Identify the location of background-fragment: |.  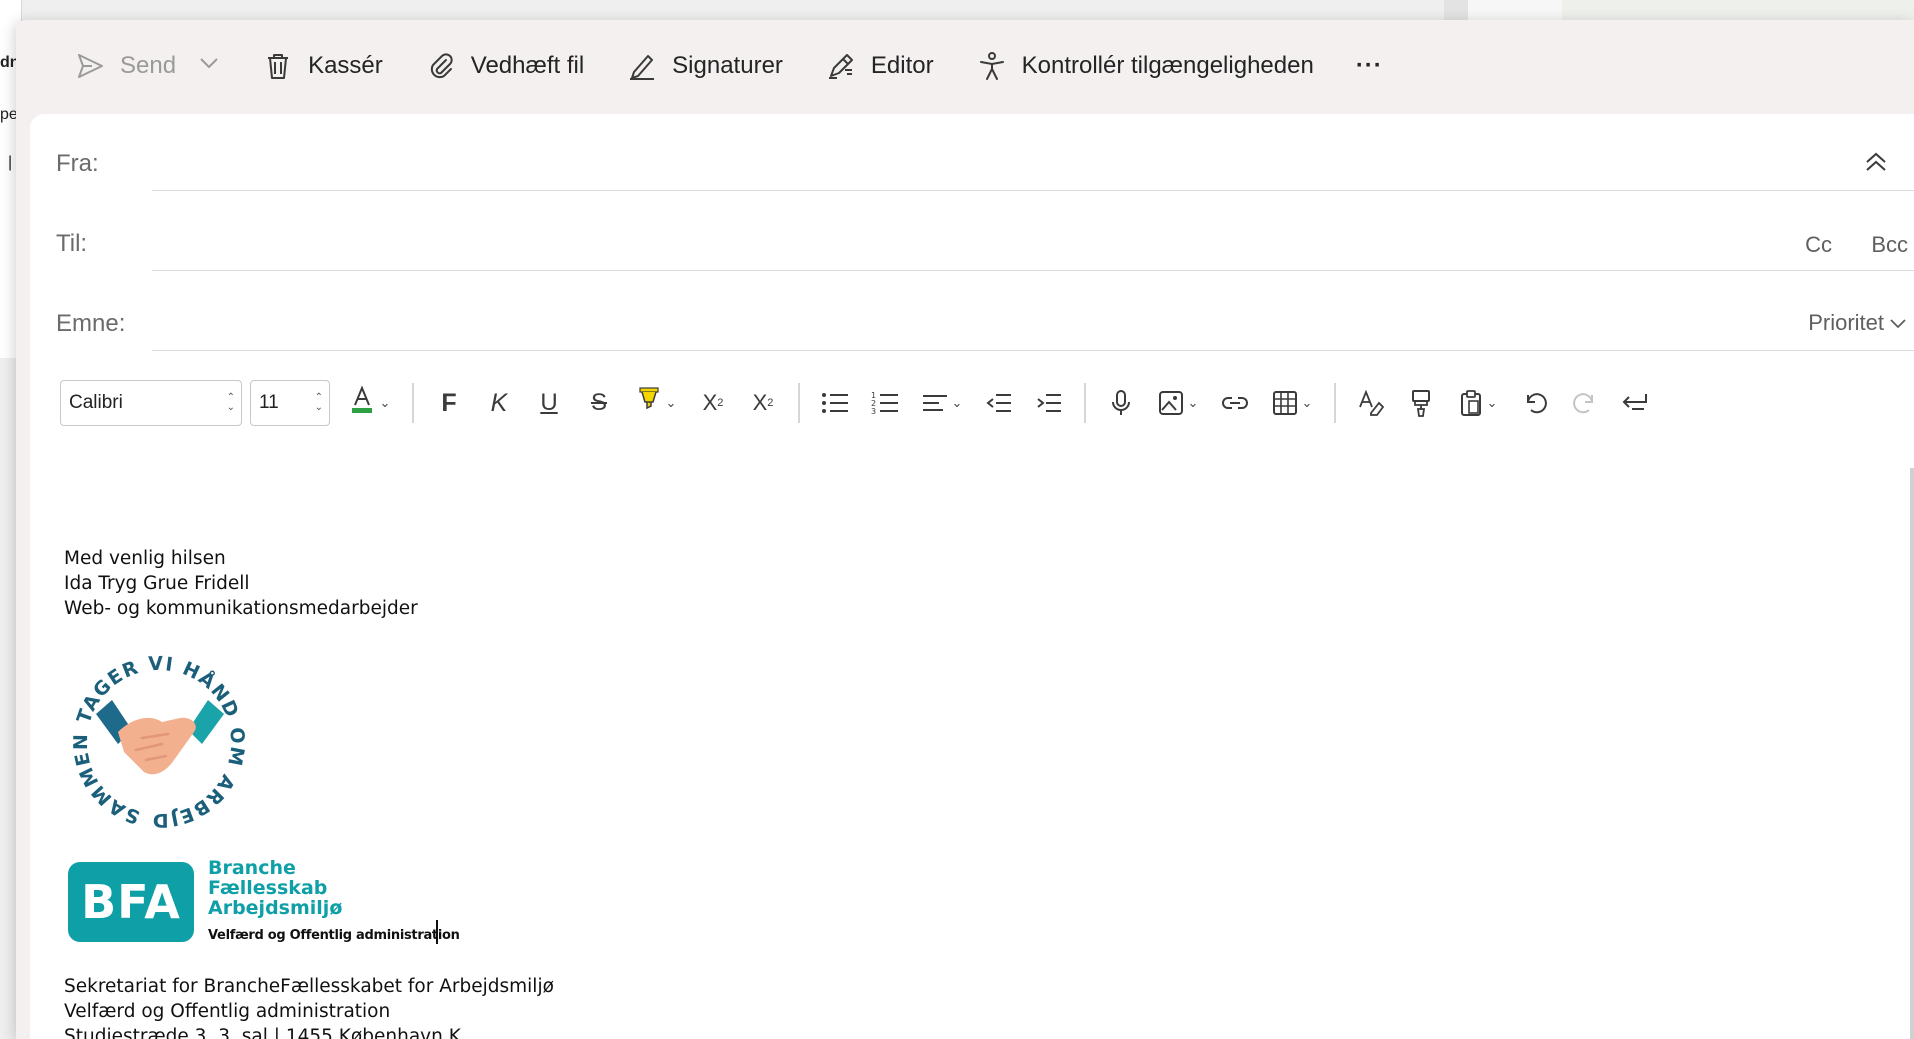
(10, 162).